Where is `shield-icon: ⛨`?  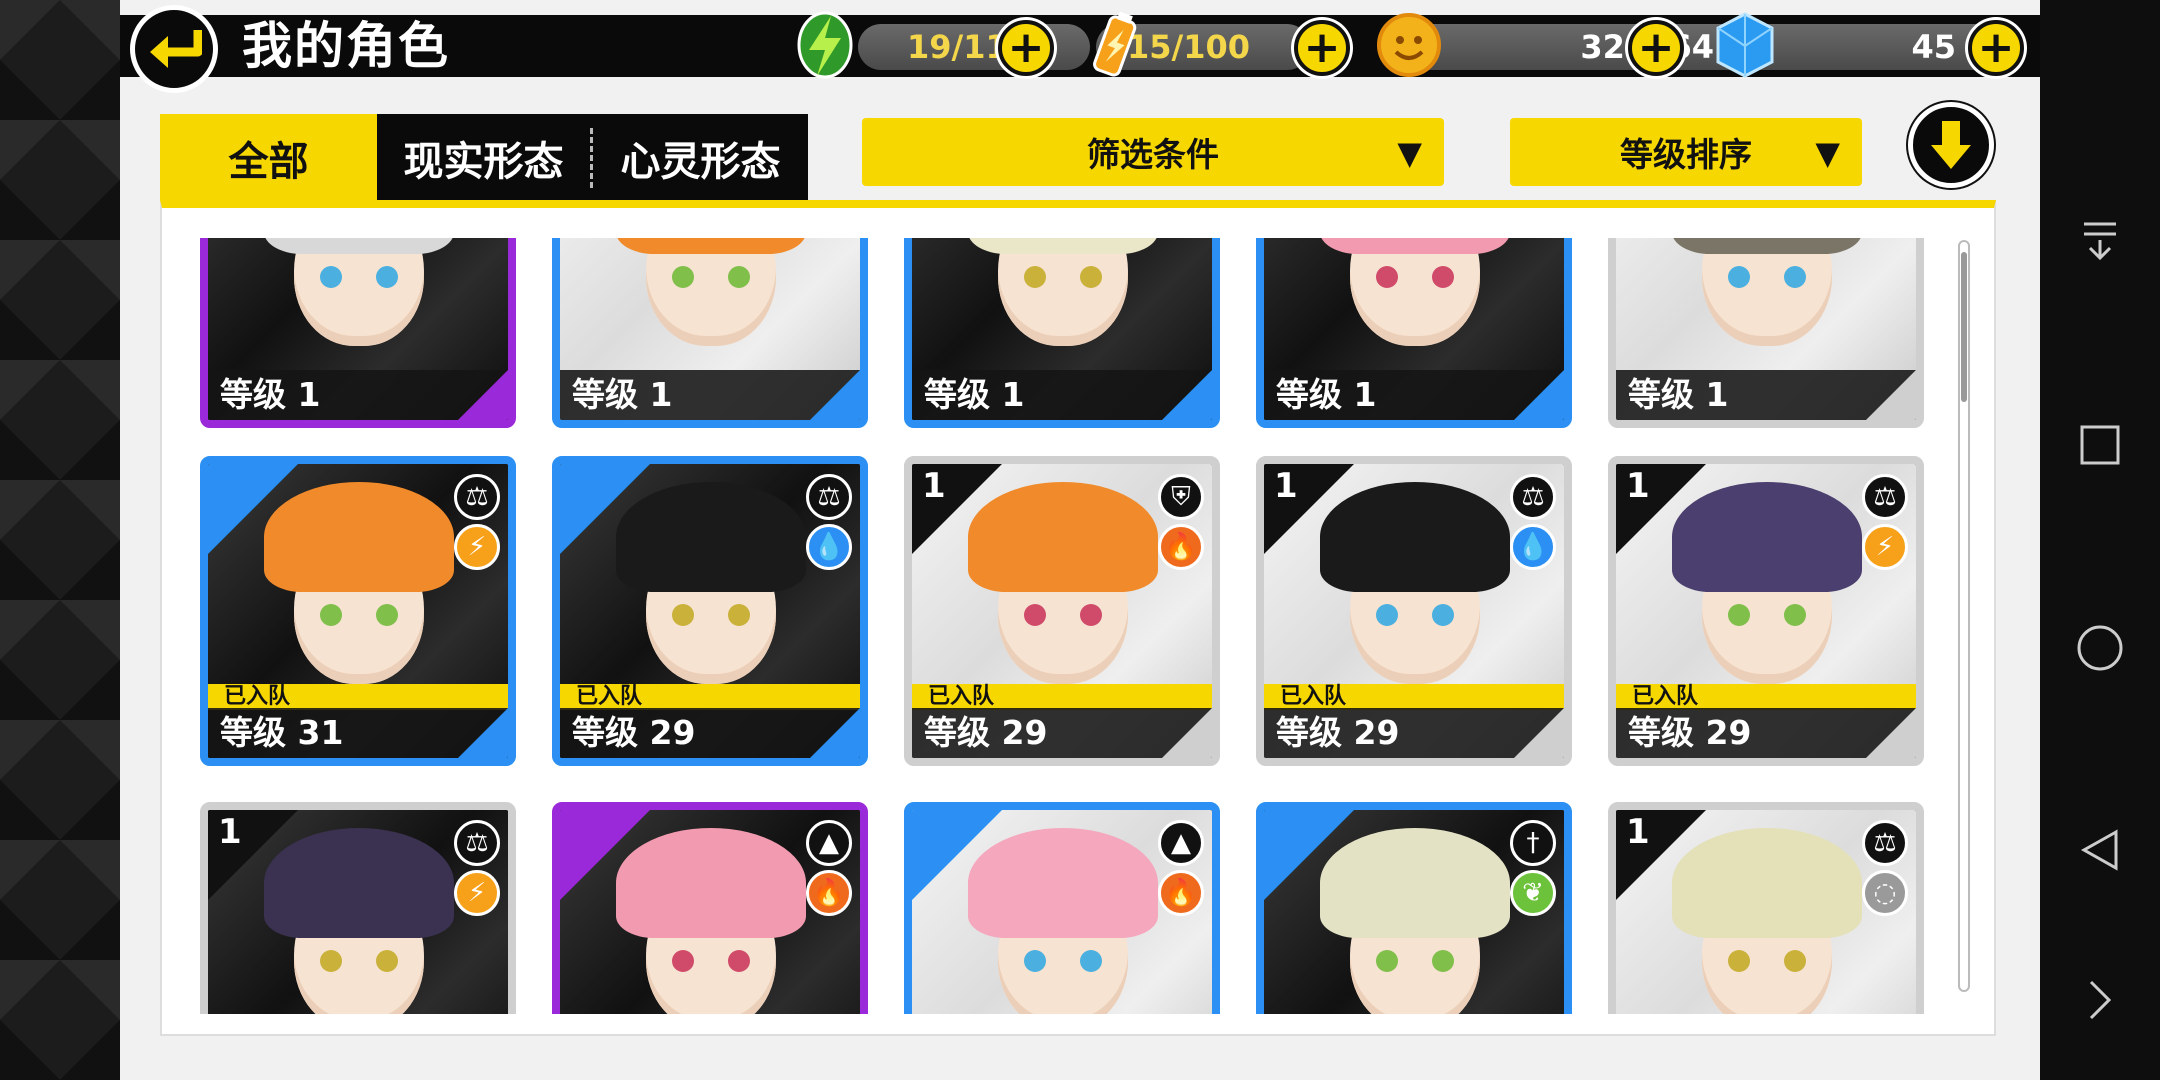 shield-icon: ⛨ is located at coordinates (1181, 497).